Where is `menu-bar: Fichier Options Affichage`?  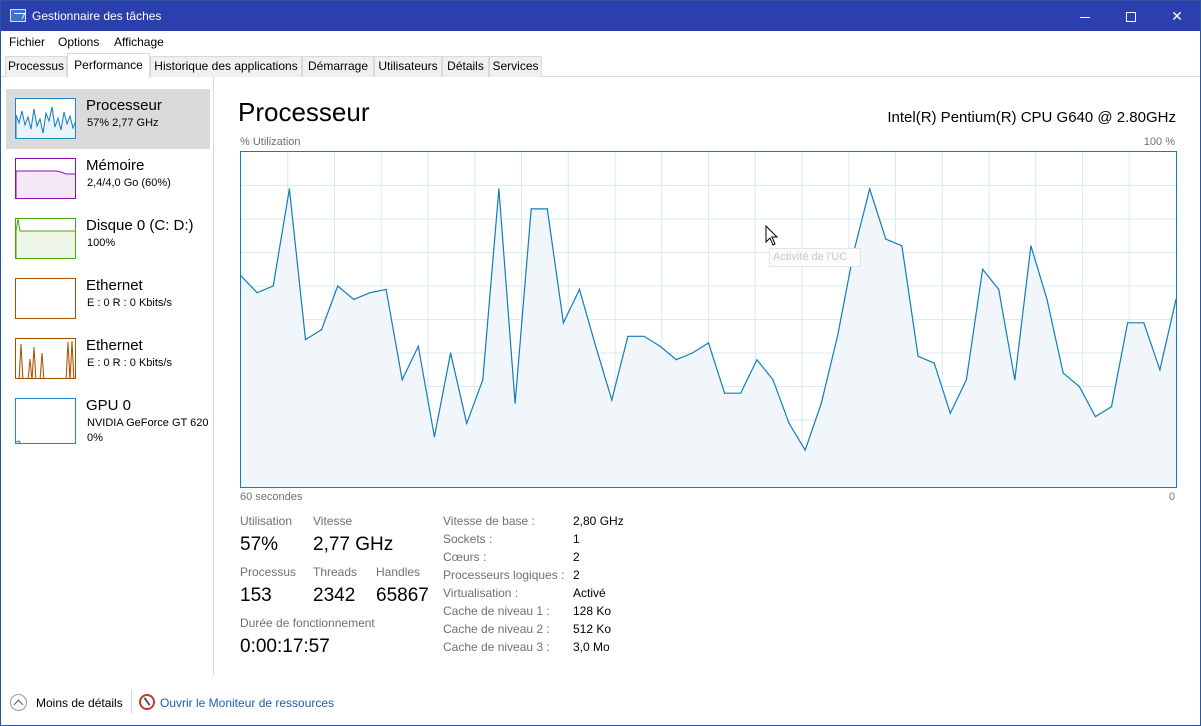
menu-bar: Fichier Options Affichage is located at coordinates (600, 41).